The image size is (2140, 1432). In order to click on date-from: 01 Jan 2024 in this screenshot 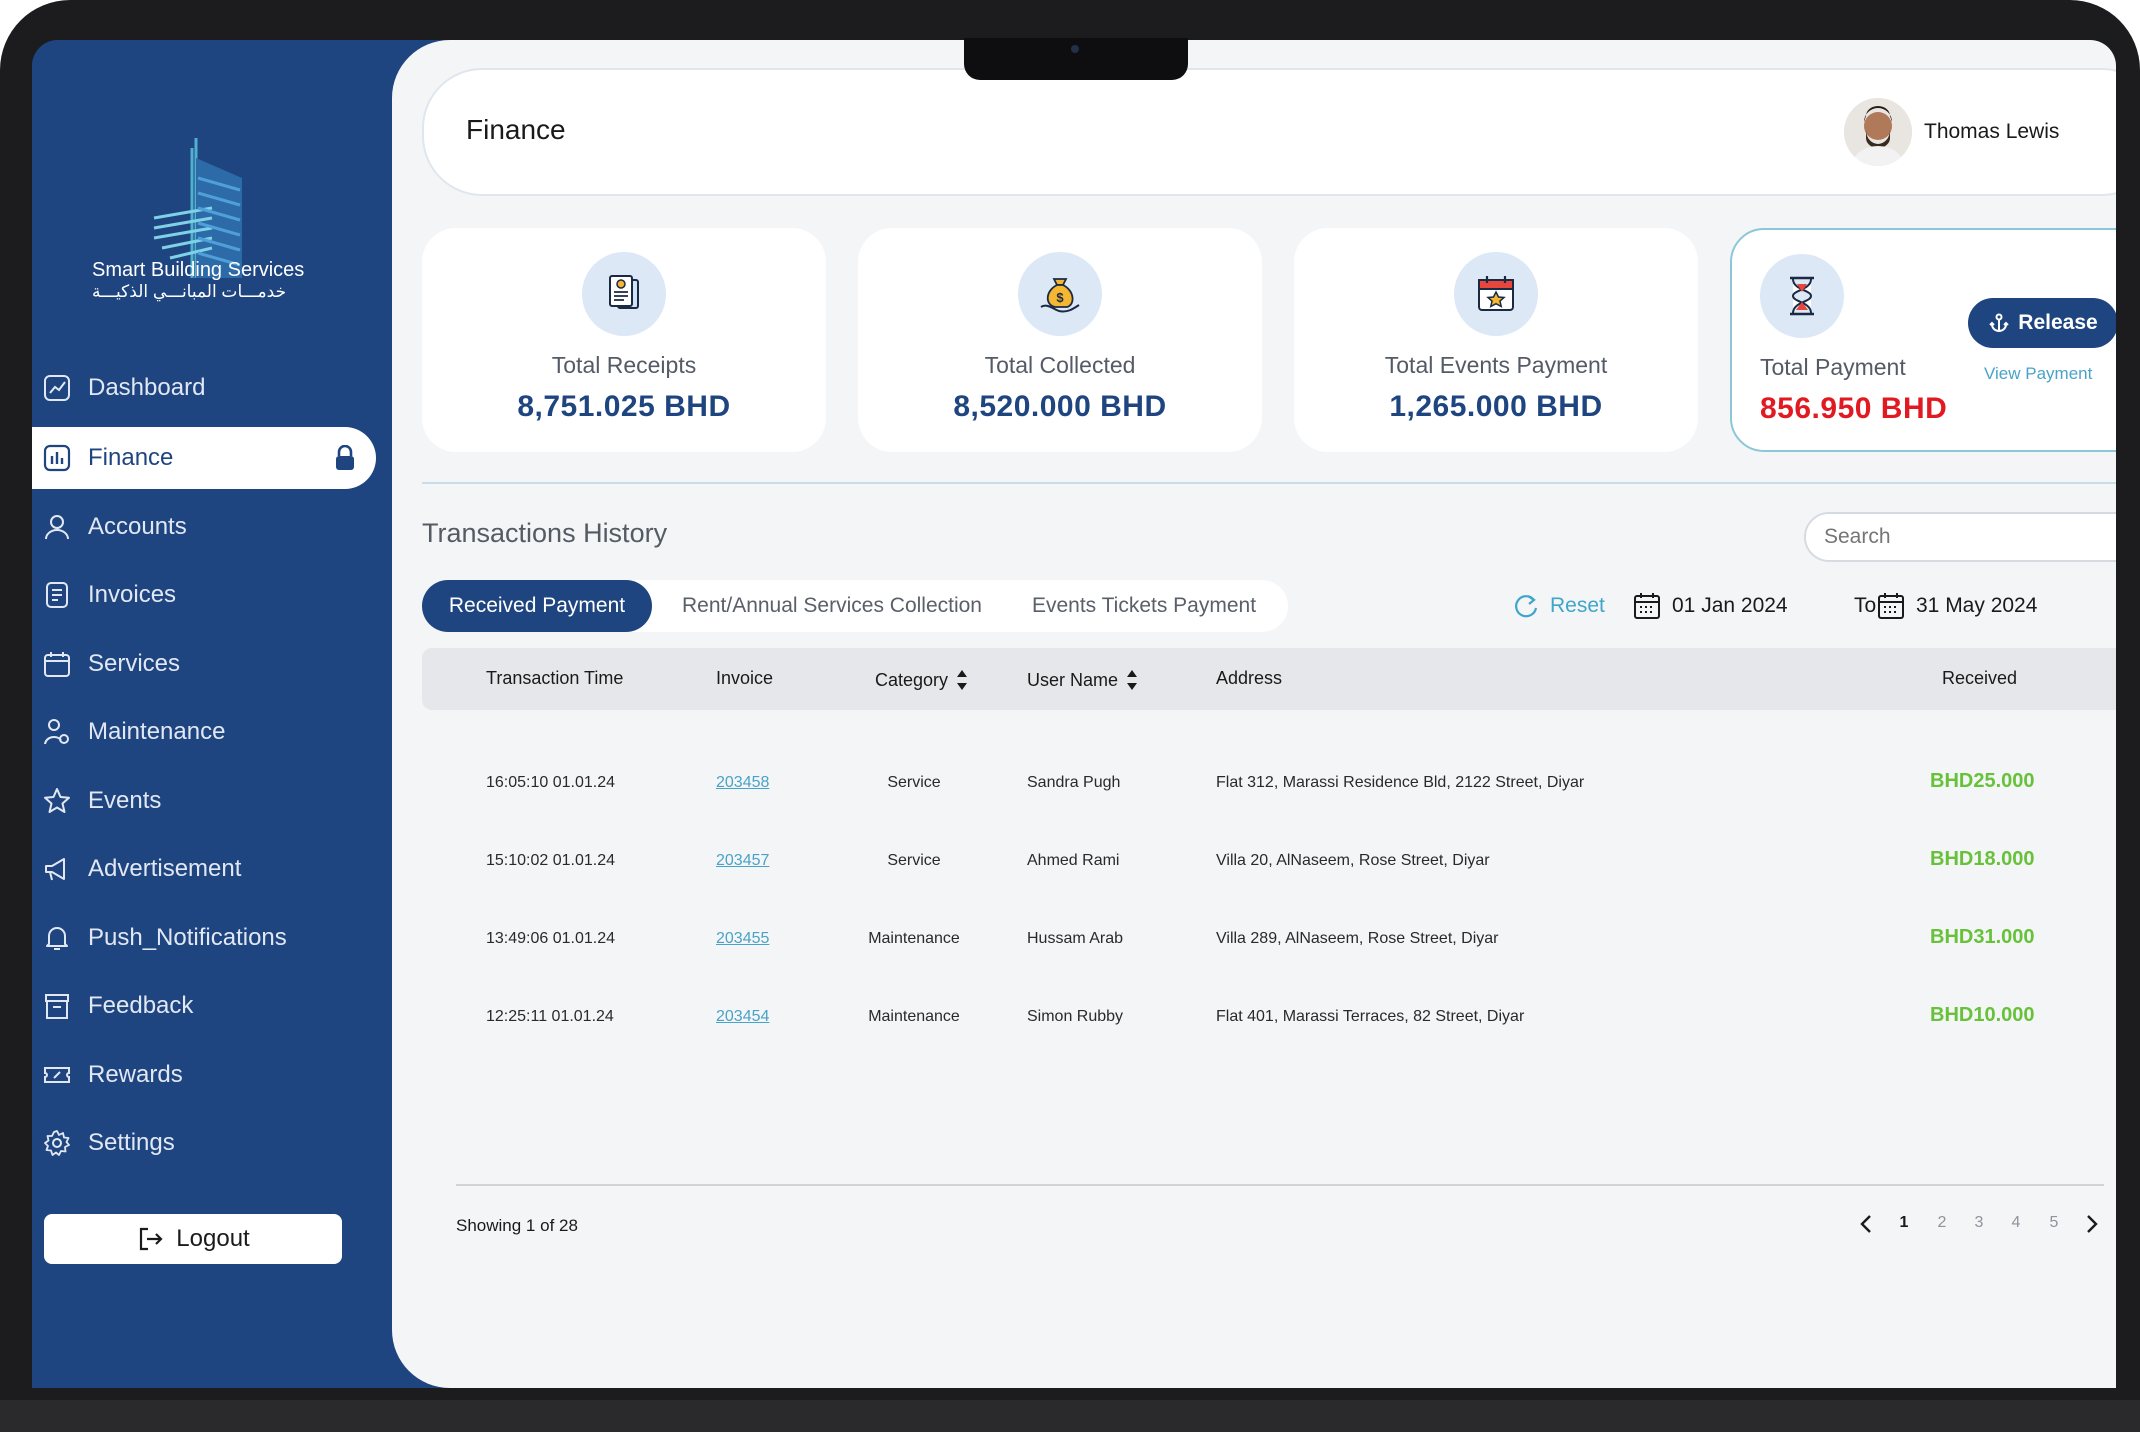, I will do `click(1730, 605)`.